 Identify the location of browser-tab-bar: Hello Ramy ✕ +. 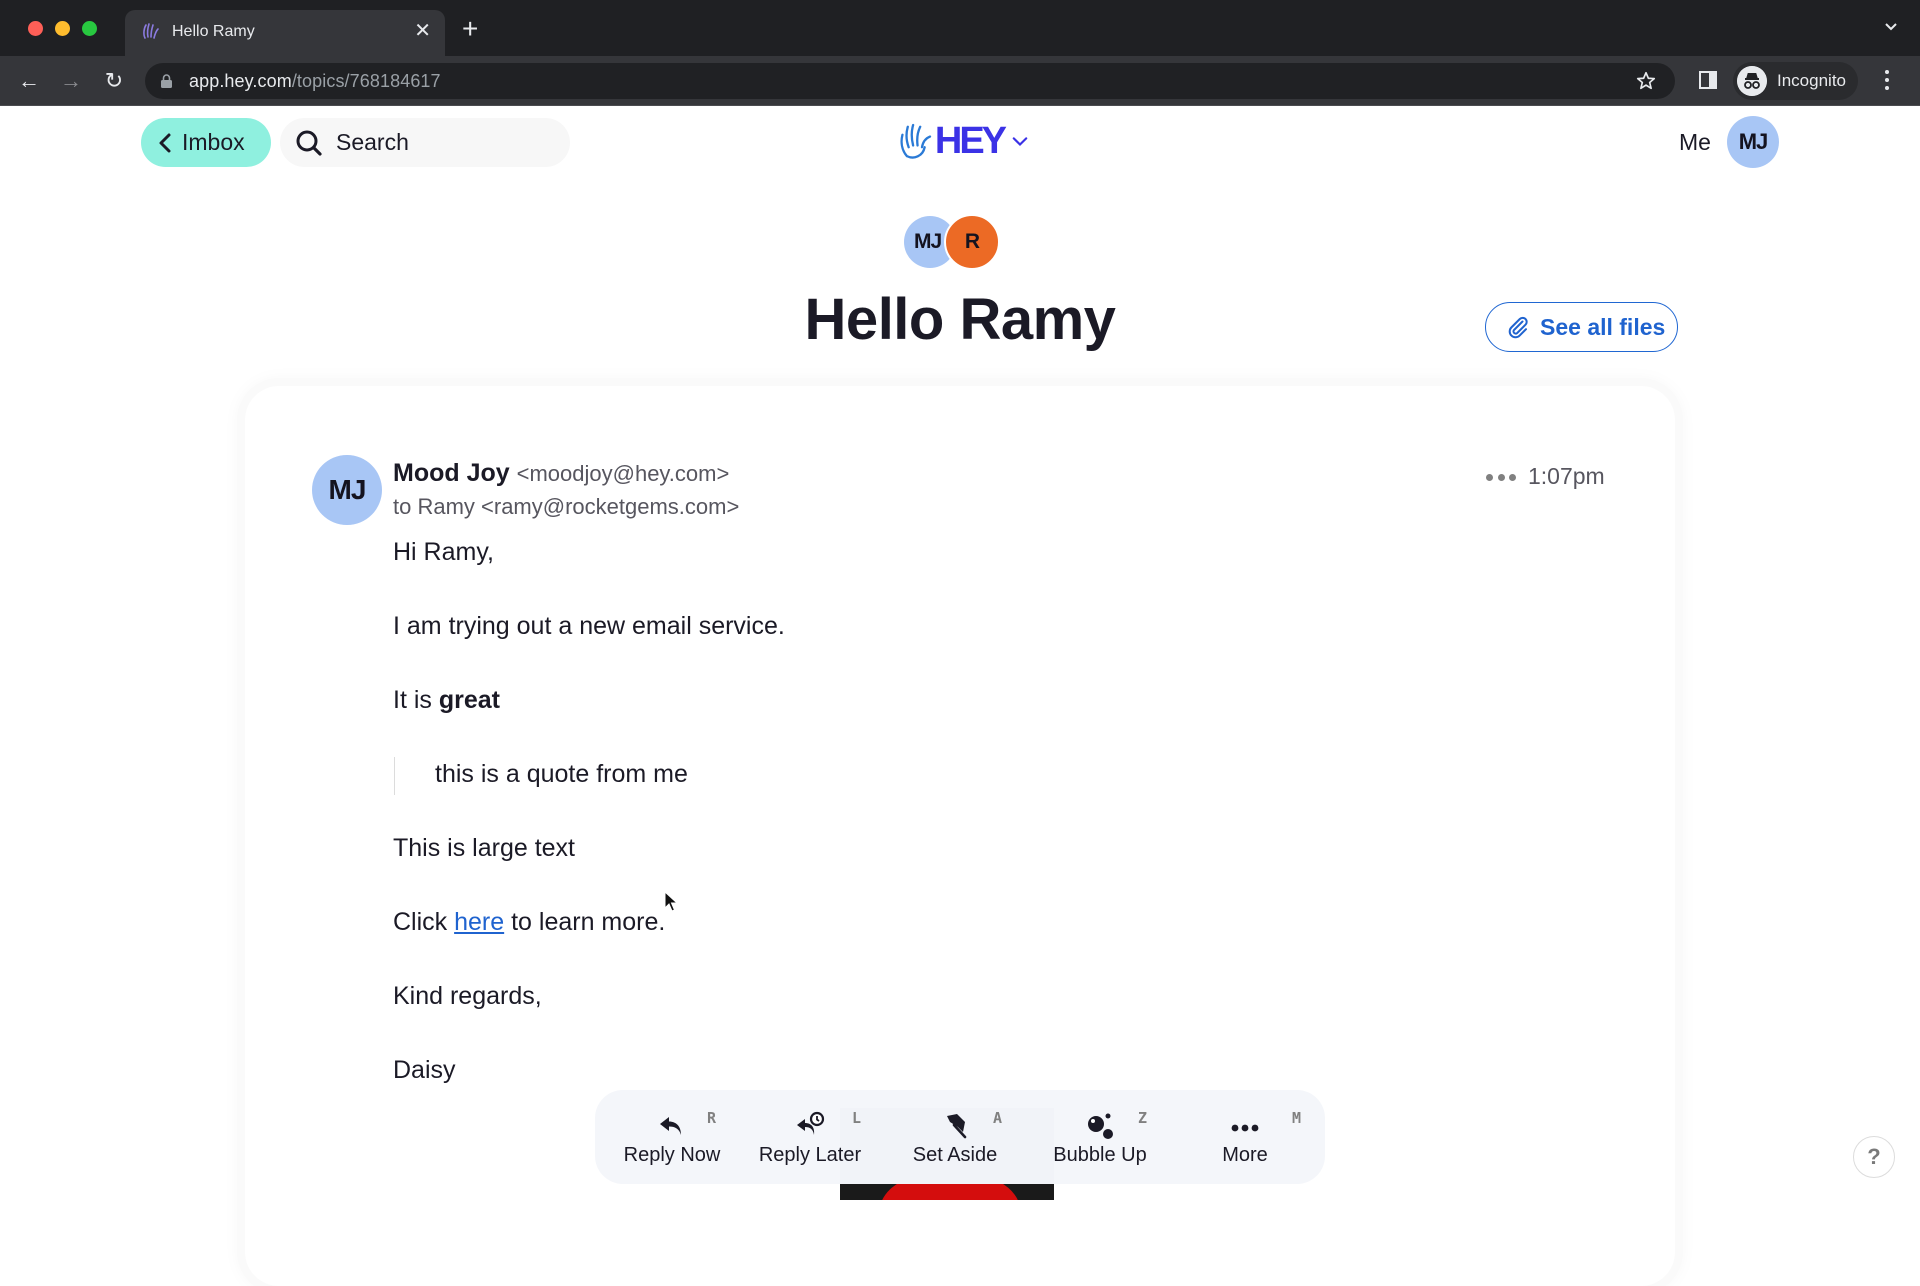
(960, 28).